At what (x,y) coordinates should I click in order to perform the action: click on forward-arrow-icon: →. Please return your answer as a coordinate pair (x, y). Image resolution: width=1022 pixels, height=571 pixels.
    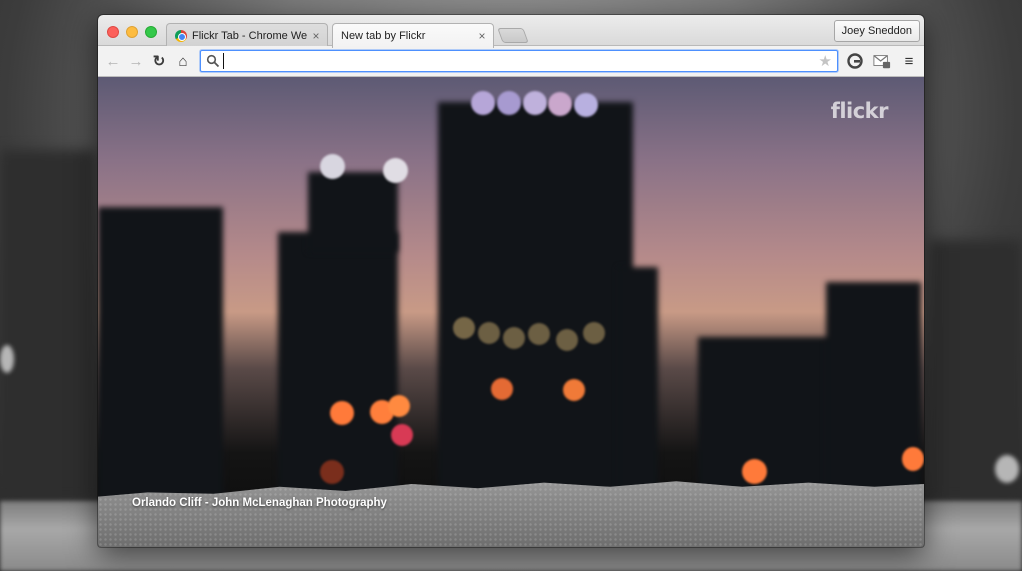
    Looking at the image, I should click on (136, 61).